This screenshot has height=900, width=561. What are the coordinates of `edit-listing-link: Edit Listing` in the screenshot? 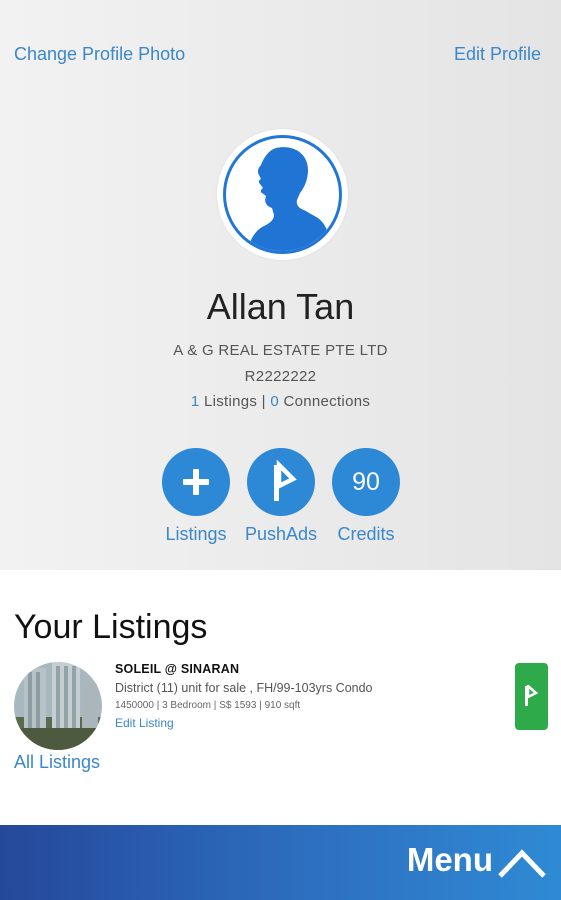 It's located at (144, 723).